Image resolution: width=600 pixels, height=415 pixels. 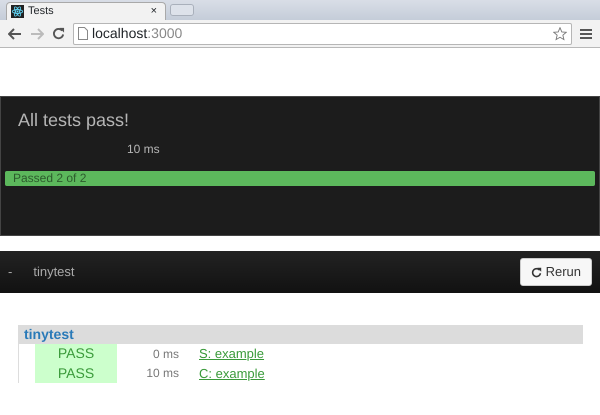 I want to click on collapse-toggle: -, so click(x=10, y=272).